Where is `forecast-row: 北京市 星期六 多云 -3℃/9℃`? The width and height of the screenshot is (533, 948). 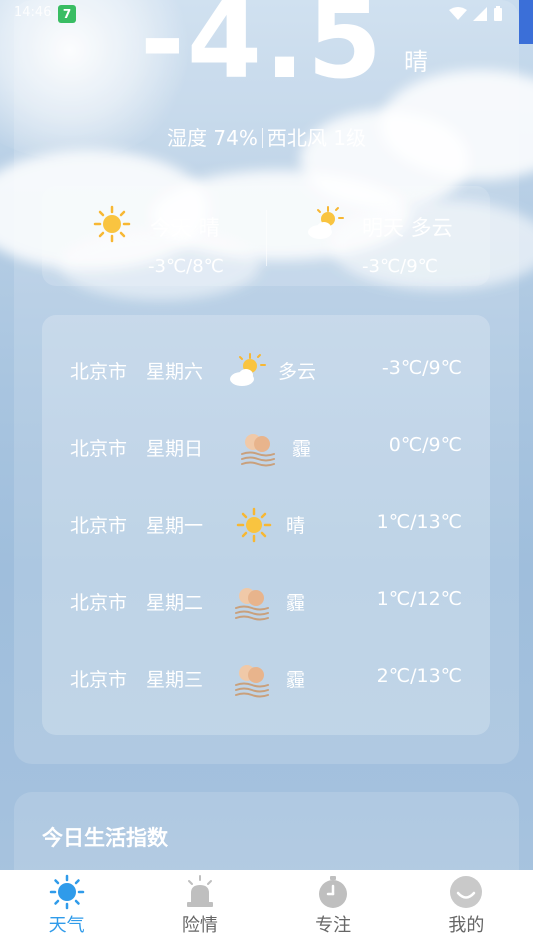
forecast-row: 北京市 星期六 多云 -3℃/9℃ is located at coordinates (266, 370).